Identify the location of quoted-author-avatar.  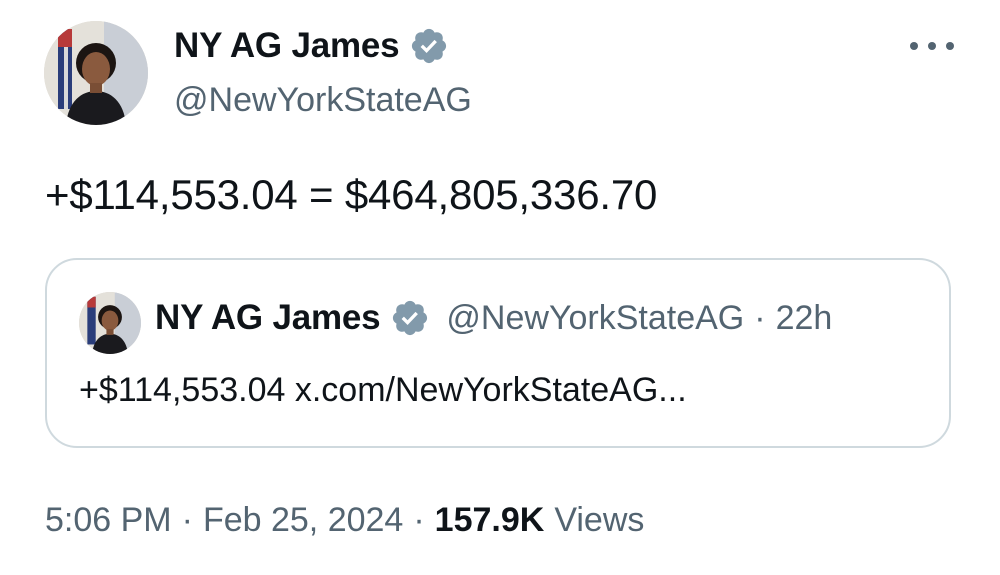
(110, 323).